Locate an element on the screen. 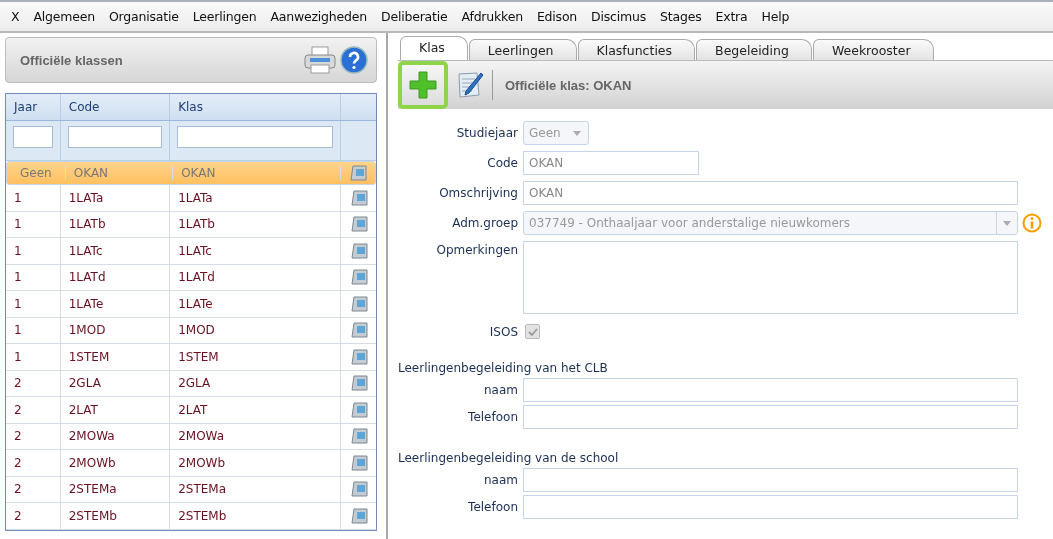 The image size is (1053, 539). printer-icon is located at coordinates (320, 60).